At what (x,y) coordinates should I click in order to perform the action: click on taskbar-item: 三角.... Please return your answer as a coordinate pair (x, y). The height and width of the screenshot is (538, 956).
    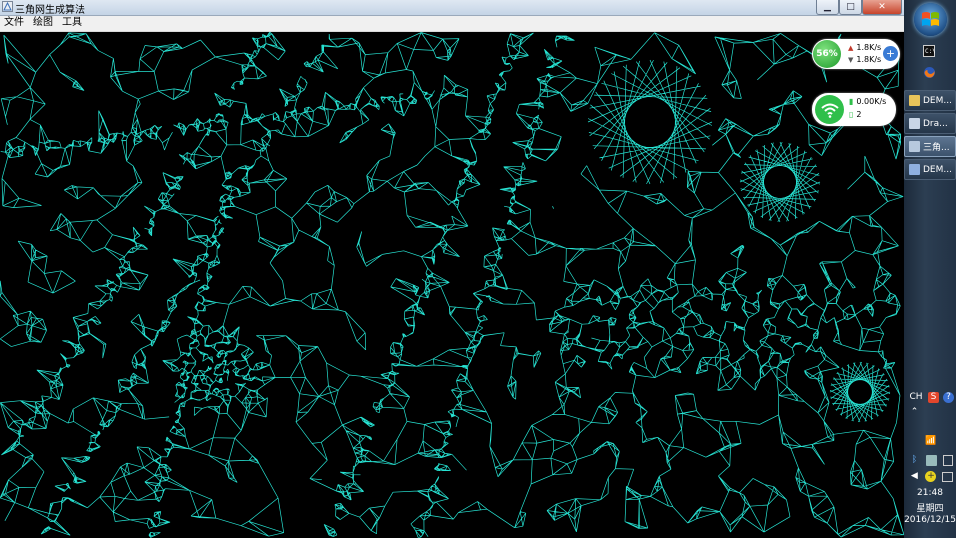
    Looking at the image, I should click on (930, 146).